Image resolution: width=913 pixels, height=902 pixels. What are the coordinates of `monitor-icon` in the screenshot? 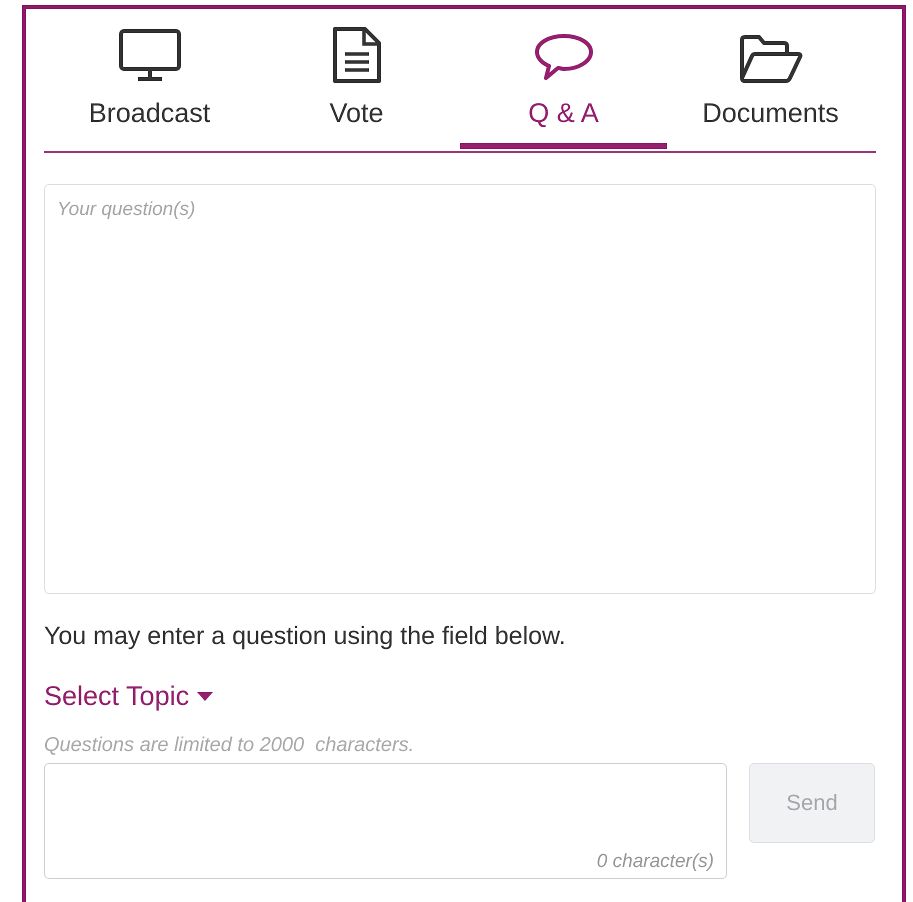 It's located at (150, 56).